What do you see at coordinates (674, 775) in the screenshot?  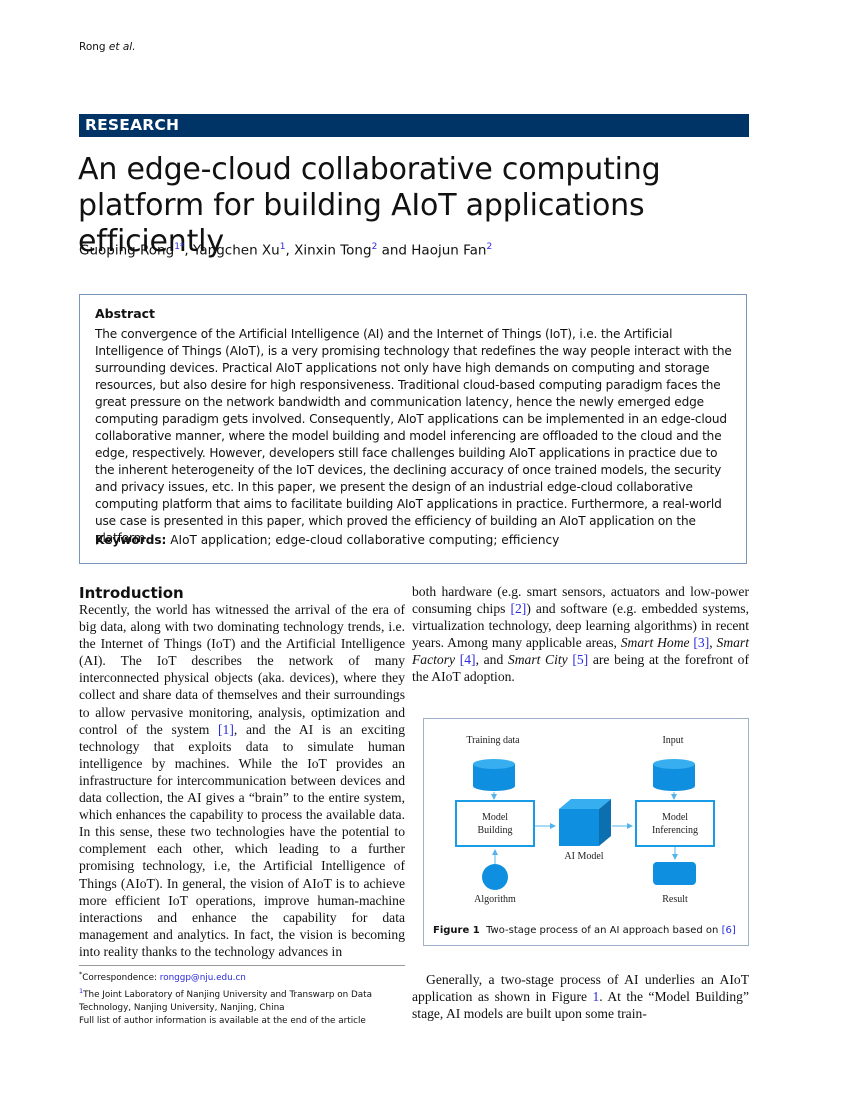 I see `database-icon-input` at bounding box center [674, 775].